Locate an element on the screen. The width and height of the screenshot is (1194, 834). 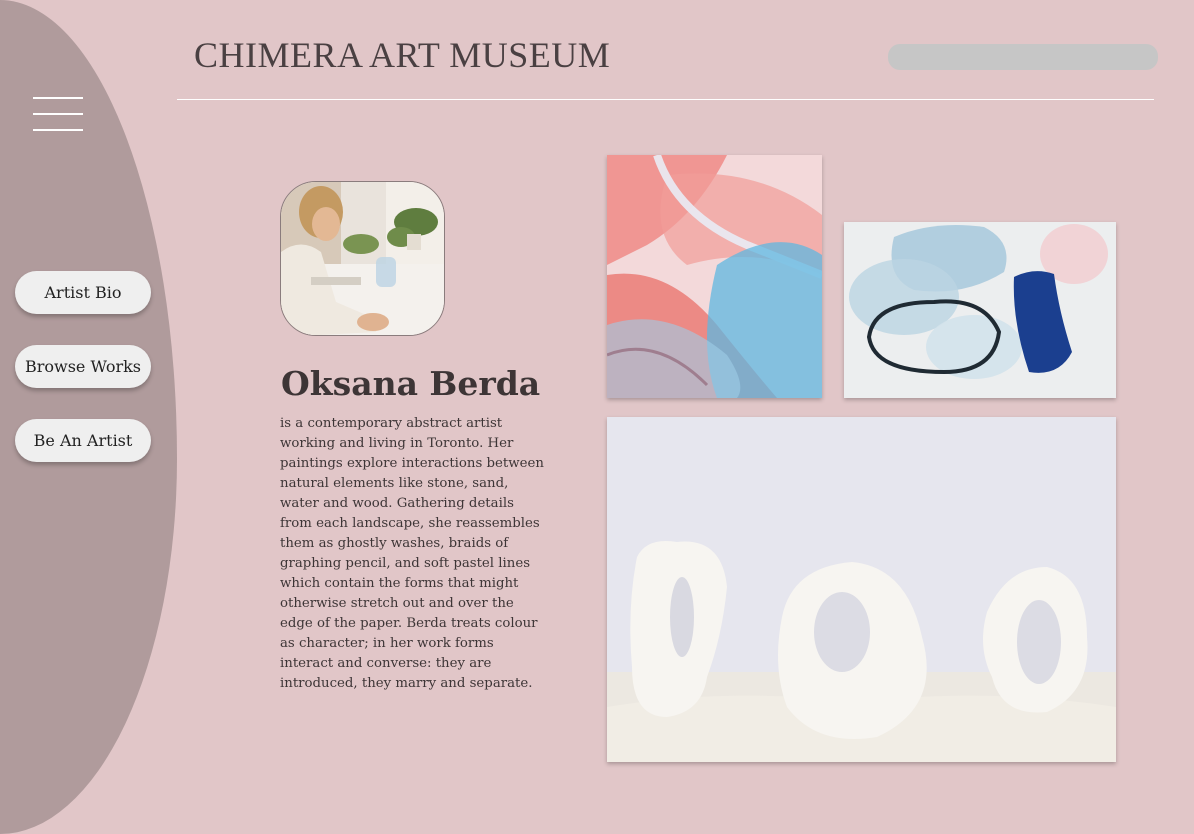
artwork-abstract-pink-blue is located at coordinates (714, 276).